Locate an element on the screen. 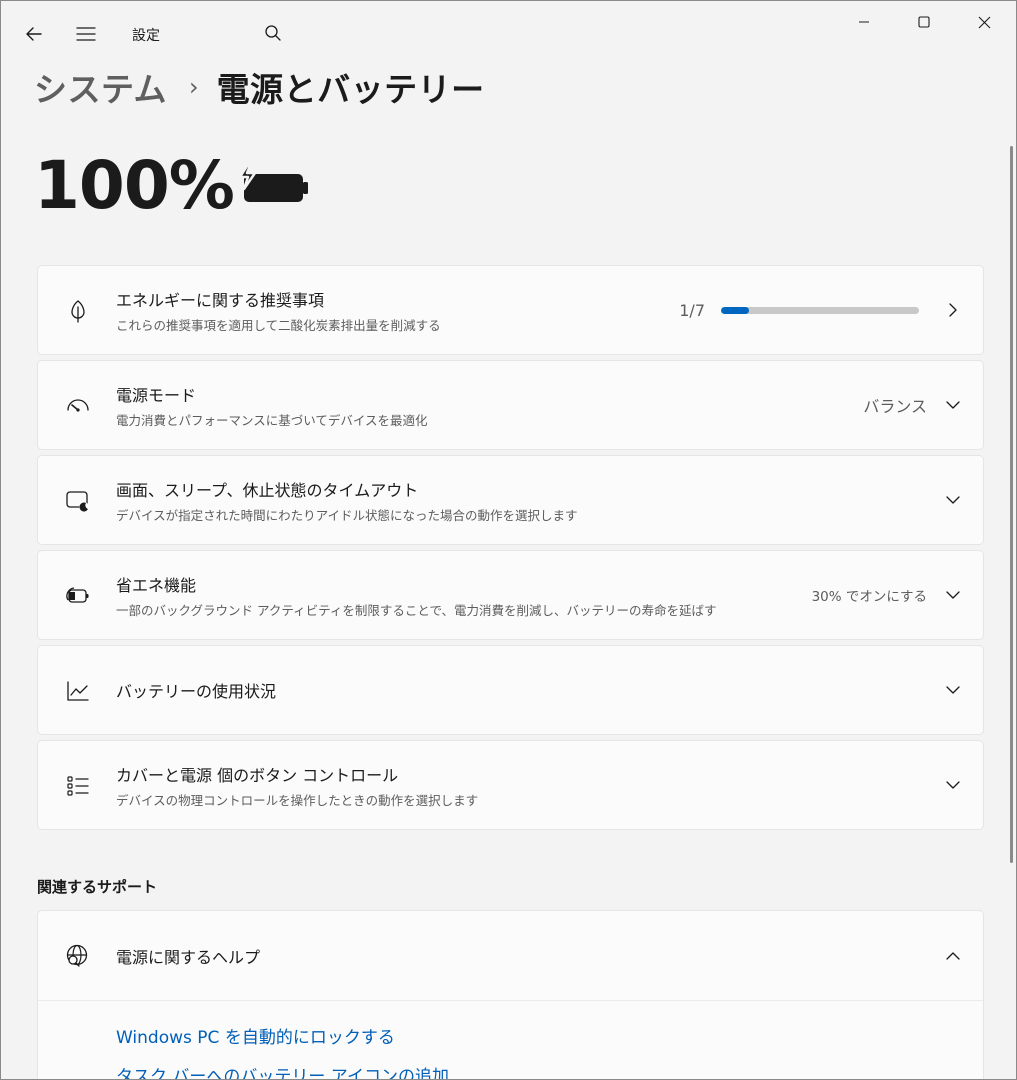  battery-charging-icon is located at coordinates (273, 181).